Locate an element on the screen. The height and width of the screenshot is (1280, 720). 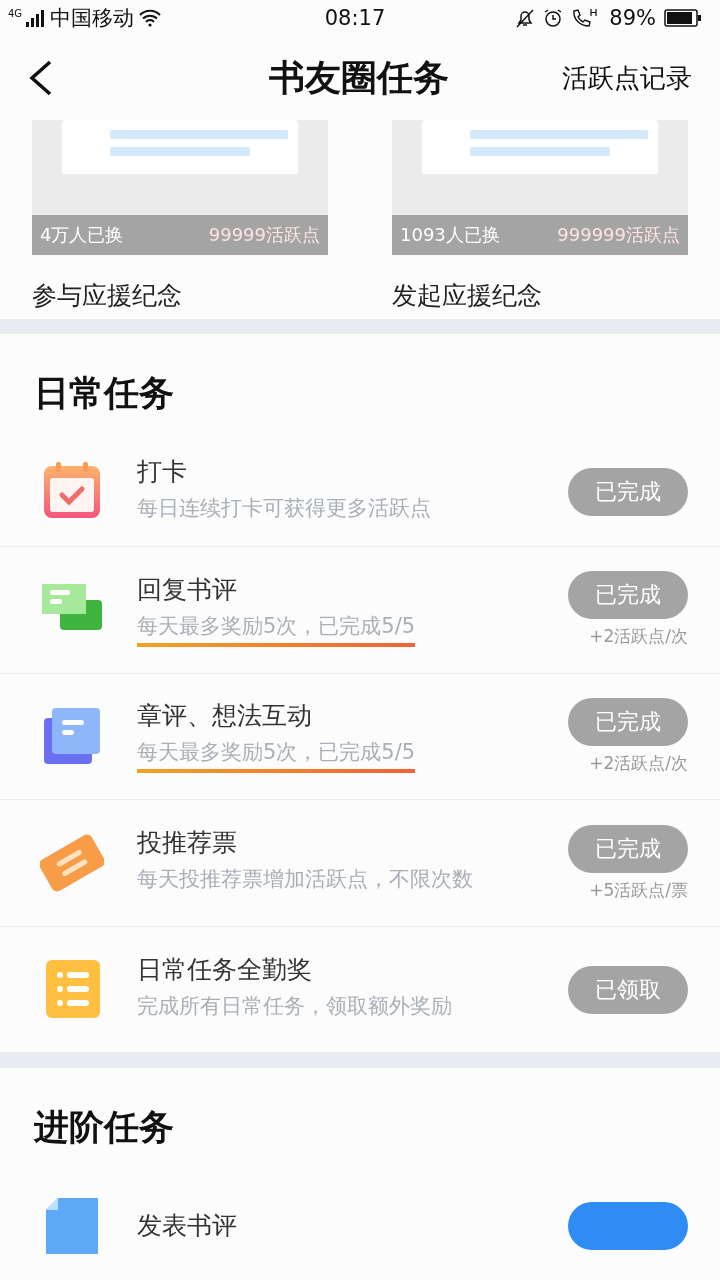
exchange-count: 4万人已换 is located at coordinates (82, 235).